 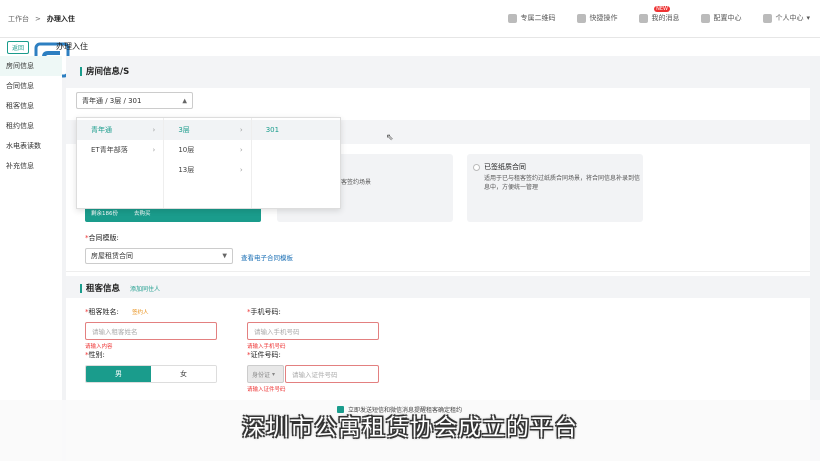 I want to click on template-select: 房屋租赁合同 ▼, so click(x=159, y=256).